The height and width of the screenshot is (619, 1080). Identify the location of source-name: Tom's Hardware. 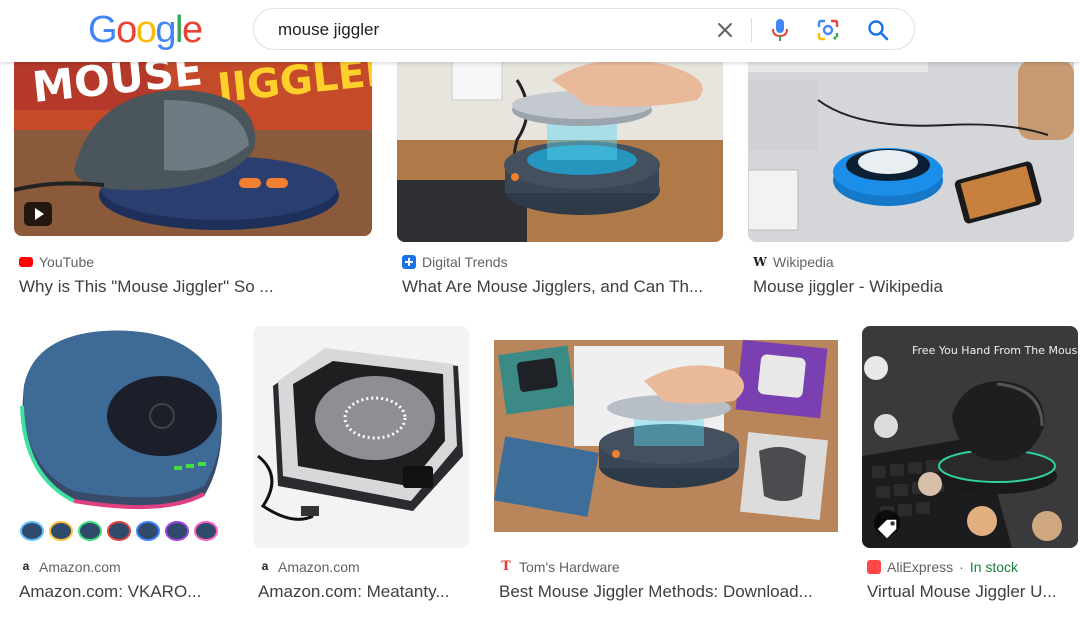
(569, 567).